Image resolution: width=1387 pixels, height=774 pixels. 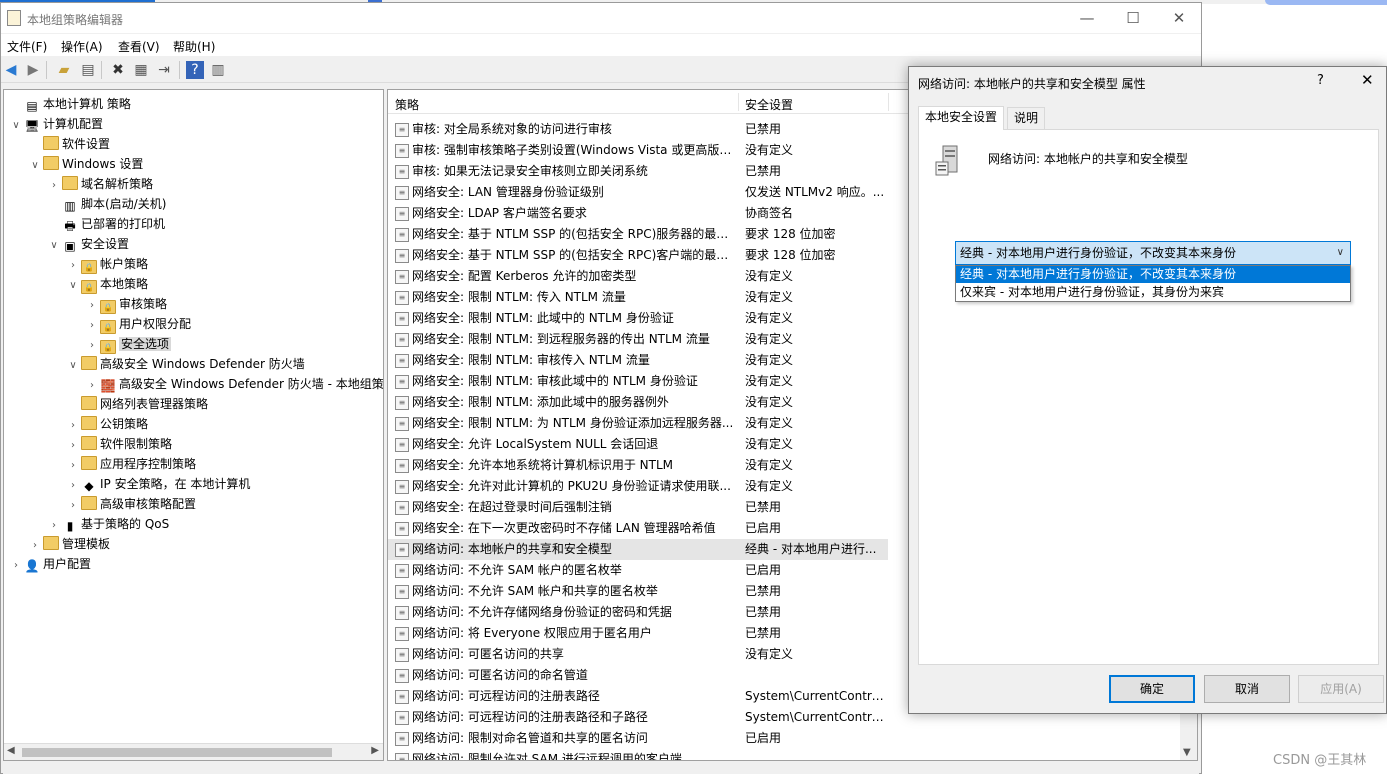 I want to click on delete-icon: ✖, so click(x=118, y=70).